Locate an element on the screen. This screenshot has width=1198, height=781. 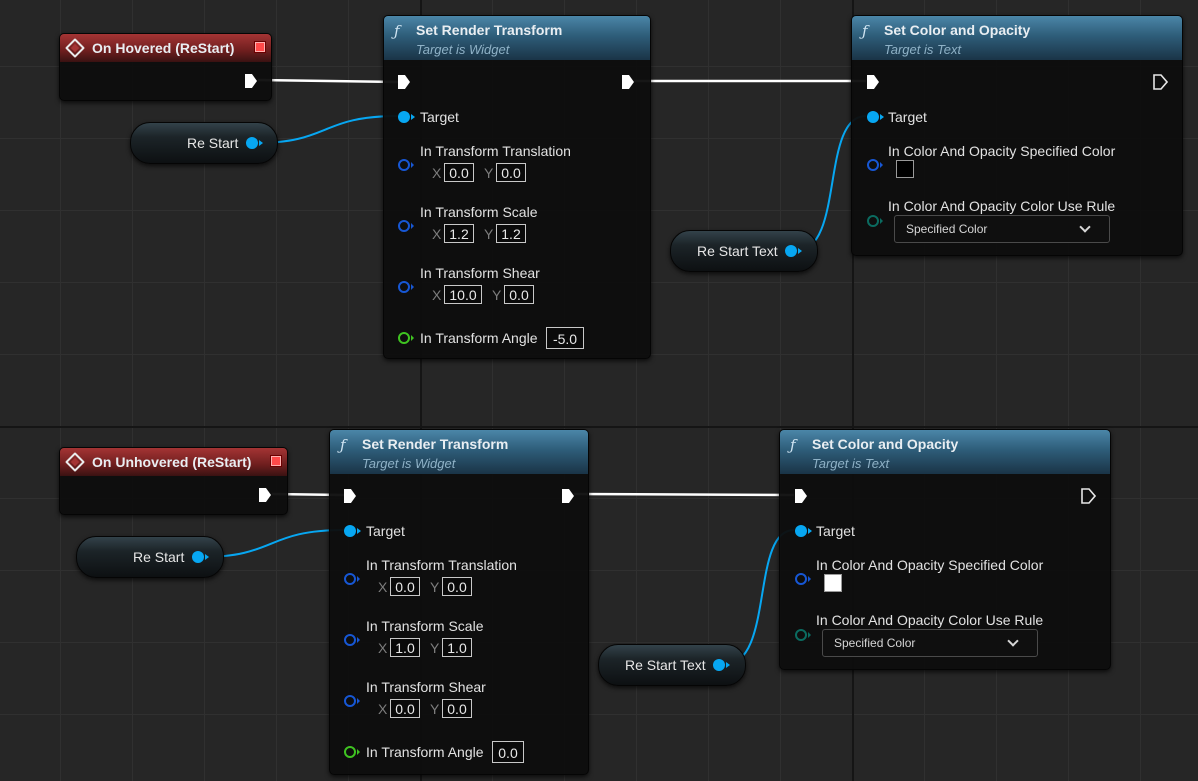
shear-x-input: 0.0 is located at coordinates (405, 708).